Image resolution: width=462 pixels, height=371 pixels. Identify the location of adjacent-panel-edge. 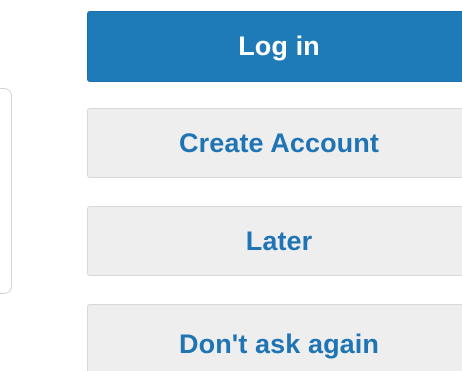
(6, 191).